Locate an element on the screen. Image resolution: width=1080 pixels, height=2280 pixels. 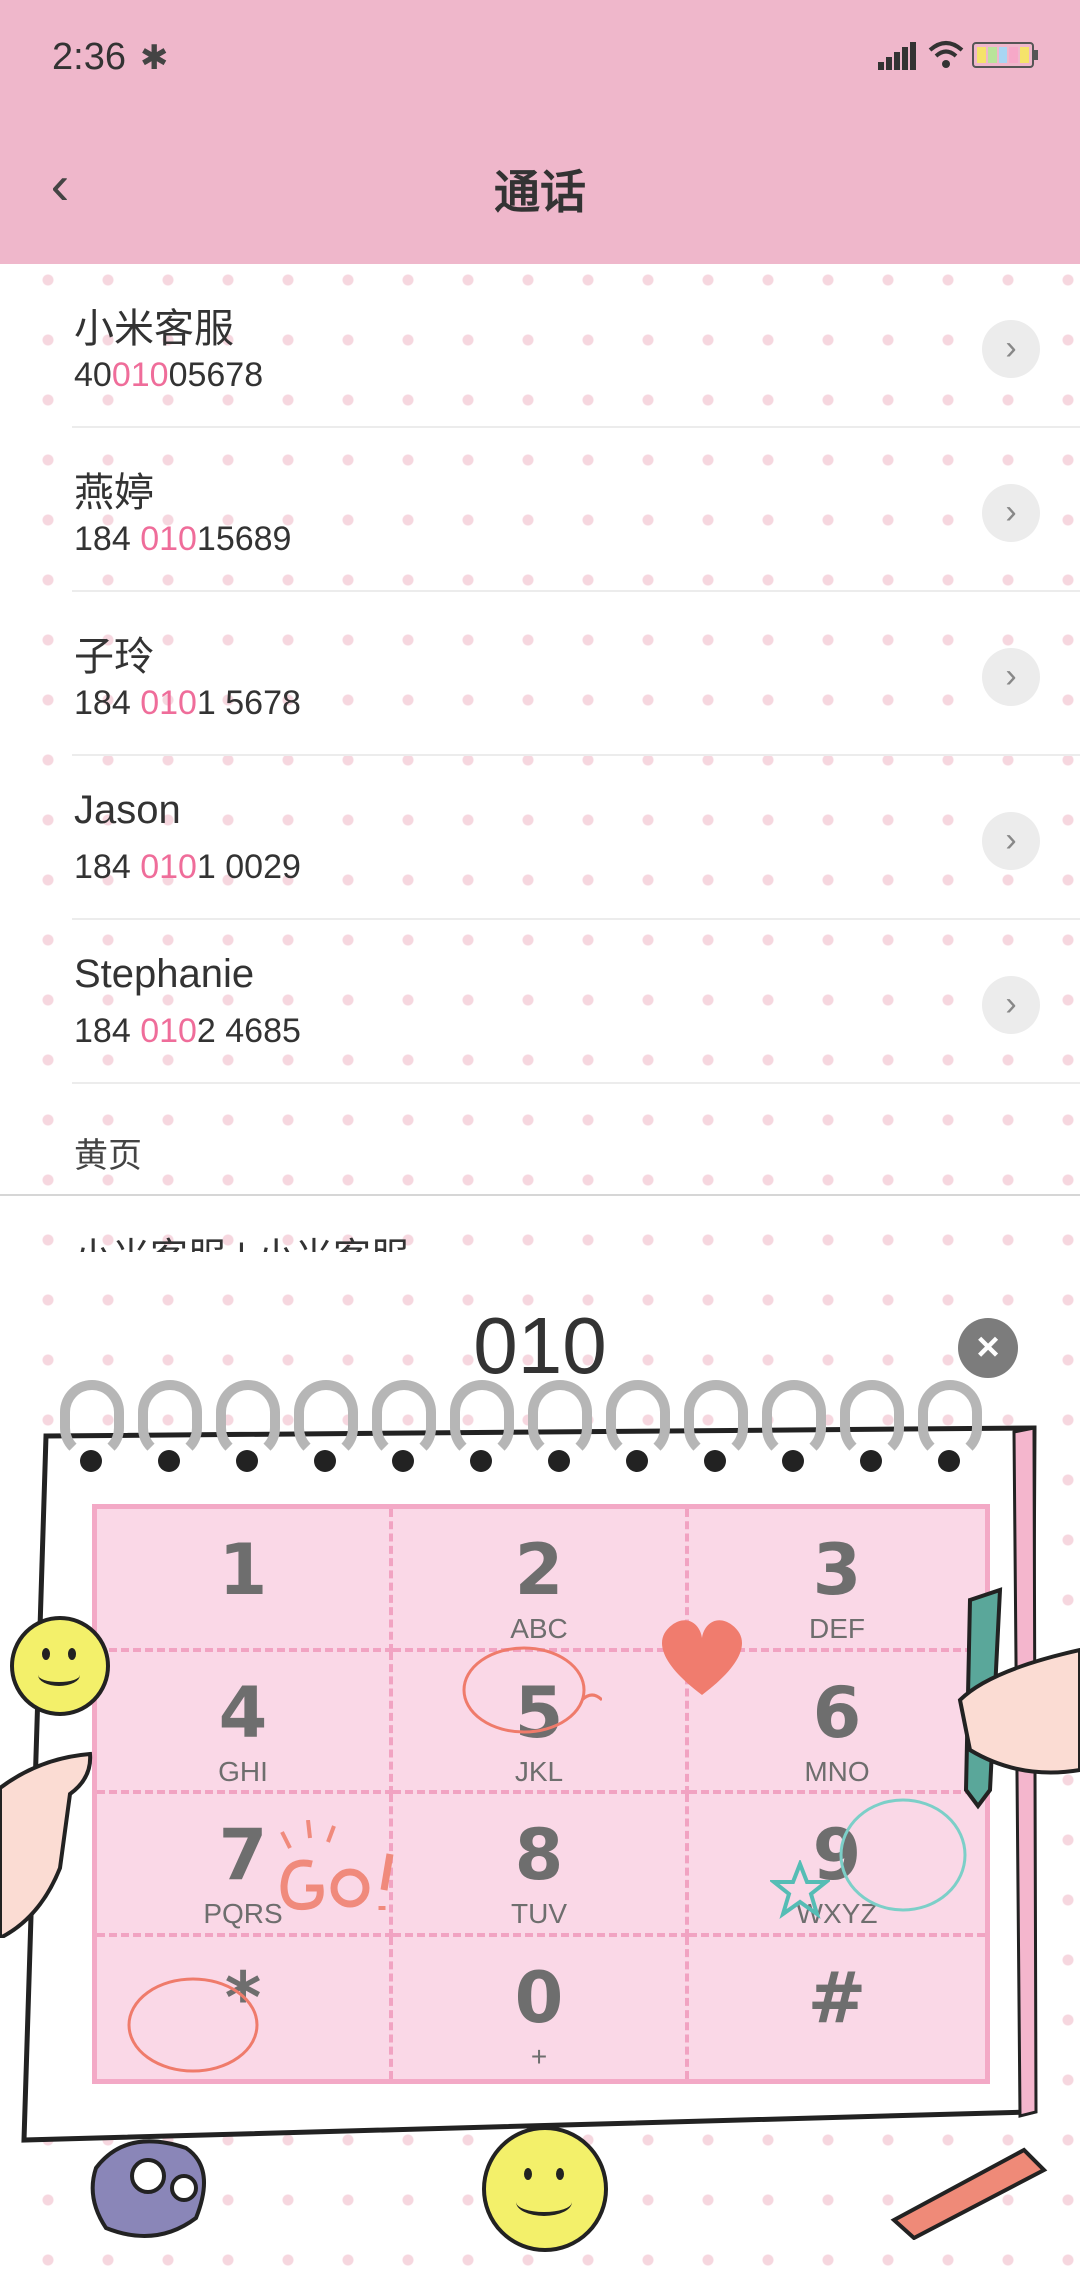
close-icon: × is located at coordinates (988, 1347).